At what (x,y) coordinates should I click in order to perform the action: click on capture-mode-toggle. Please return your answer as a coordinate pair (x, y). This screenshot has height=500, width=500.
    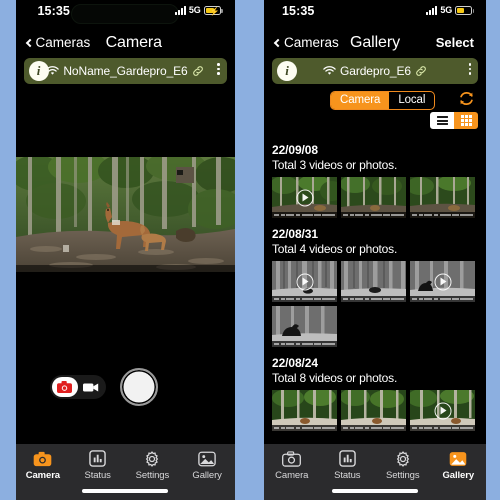
    Looking at the image, I should click on (77, 387).